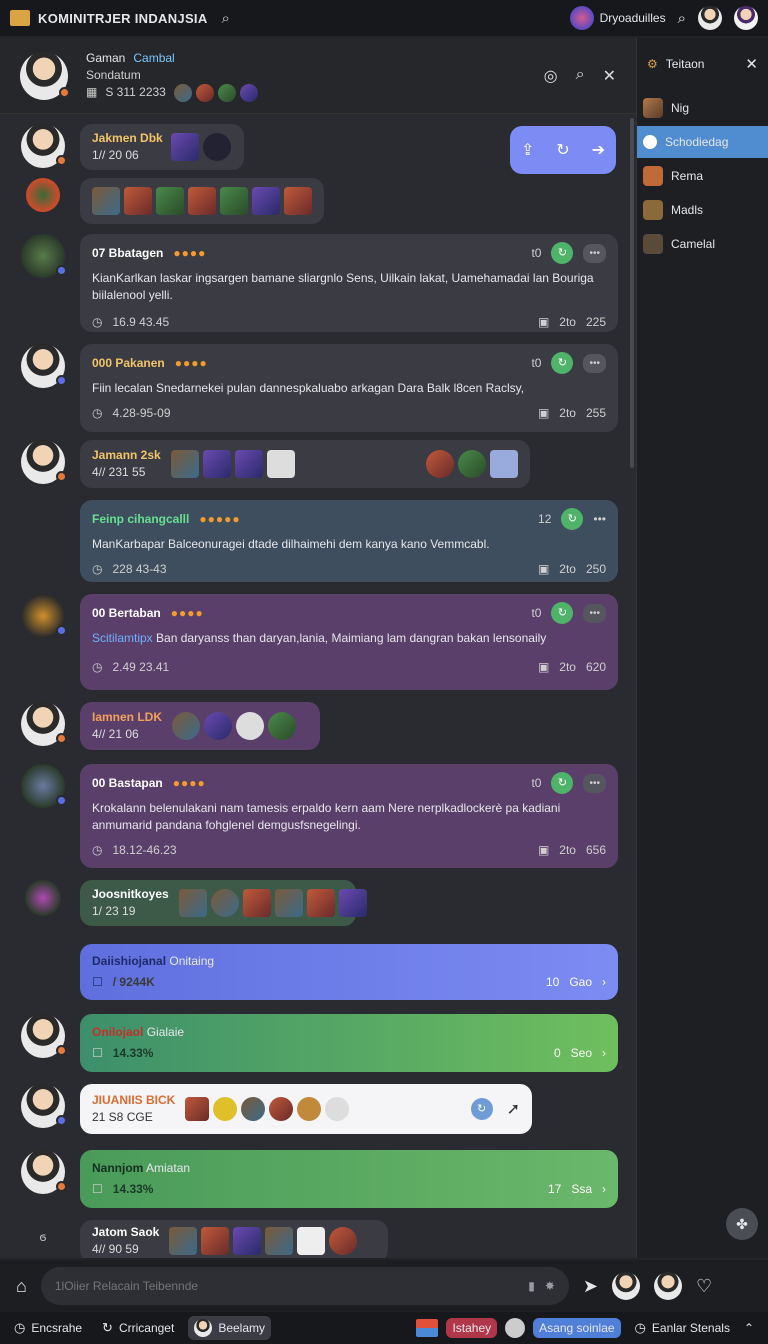  What do you see at coordinates (581, 1053) in the screenshot?
I see `unit: Seo` at bounding box center [581, 1053].